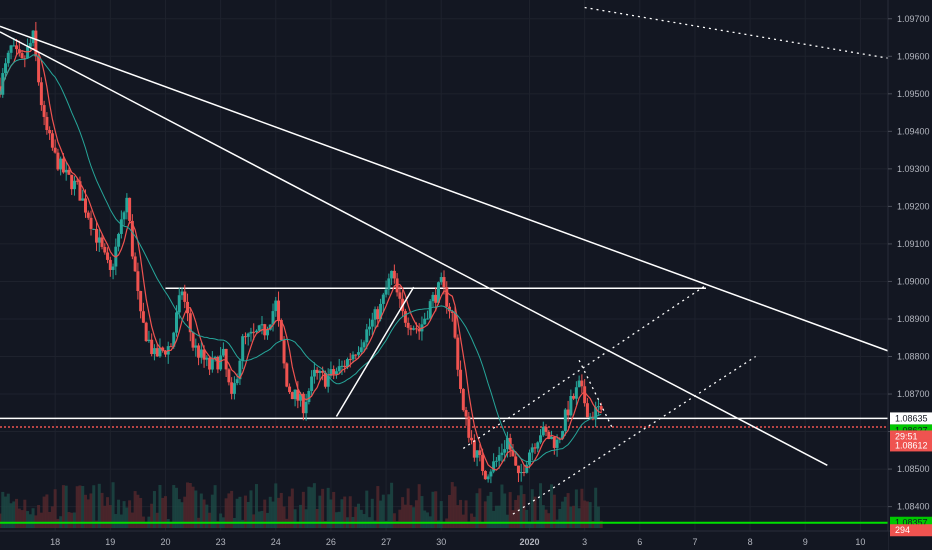 The width and height of the screenshot is (932, 550). I want to click on time-tick-label: 23, so click(221, 542).